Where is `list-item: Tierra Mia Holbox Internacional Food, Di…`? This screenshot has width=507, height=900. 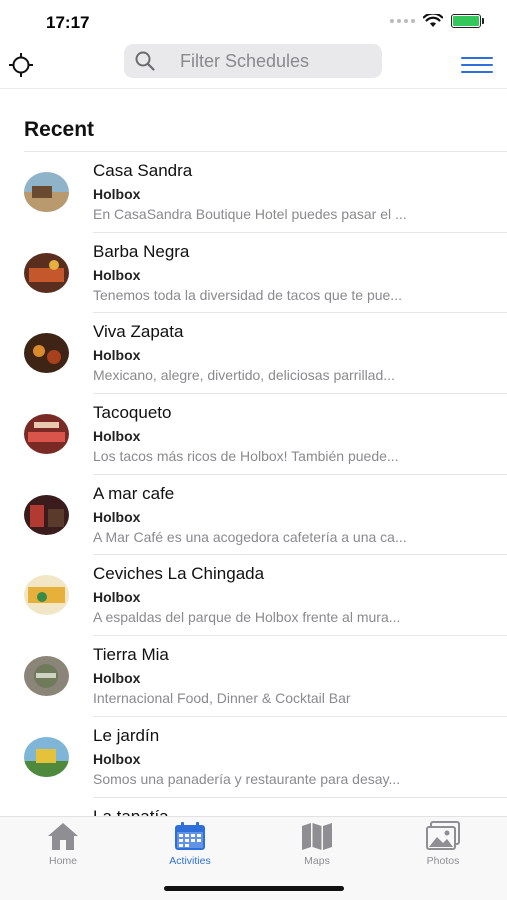
list-item: Tierra Mia Holbox Internacional Food, Di… is located at coordinates (253, 676).